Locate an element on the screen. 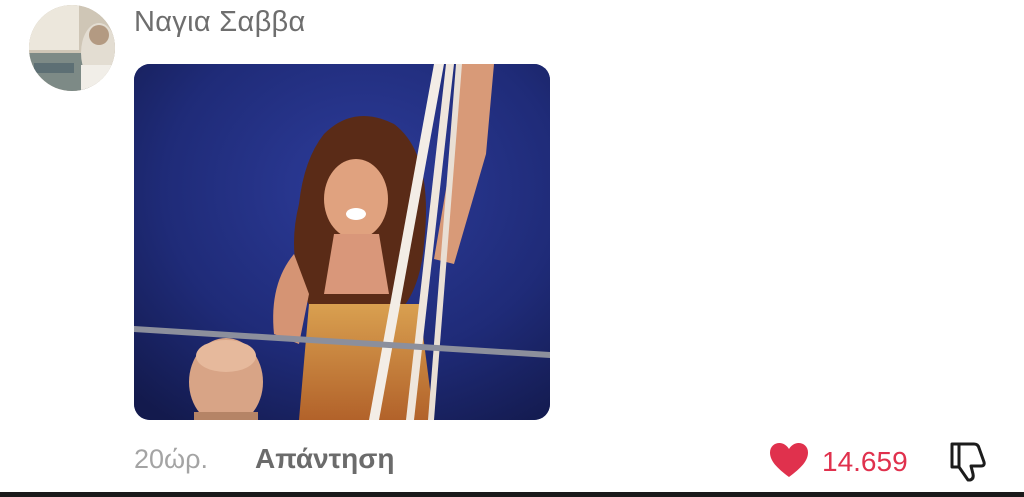 The width and height of the screenshot is (1024, 497). reply-button: Απάντηση is located at coordinates (325, 459).